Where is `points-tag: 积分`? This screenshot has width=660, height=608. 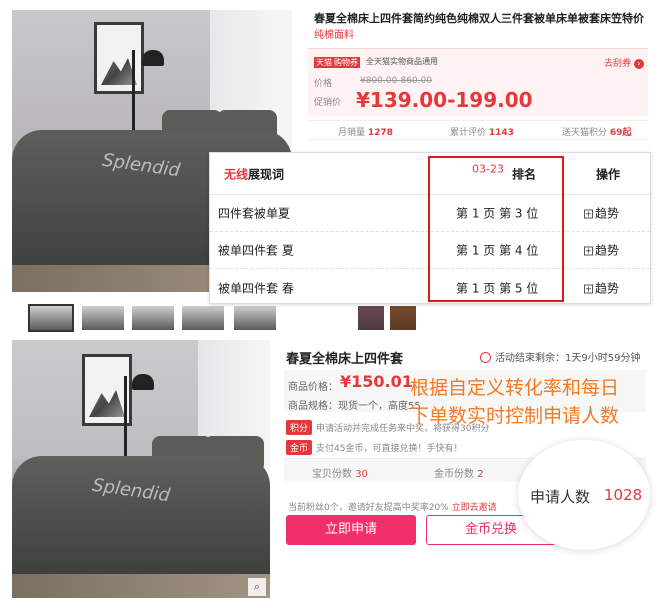 points-tag: 积分 is located at coordinates (299, 427).